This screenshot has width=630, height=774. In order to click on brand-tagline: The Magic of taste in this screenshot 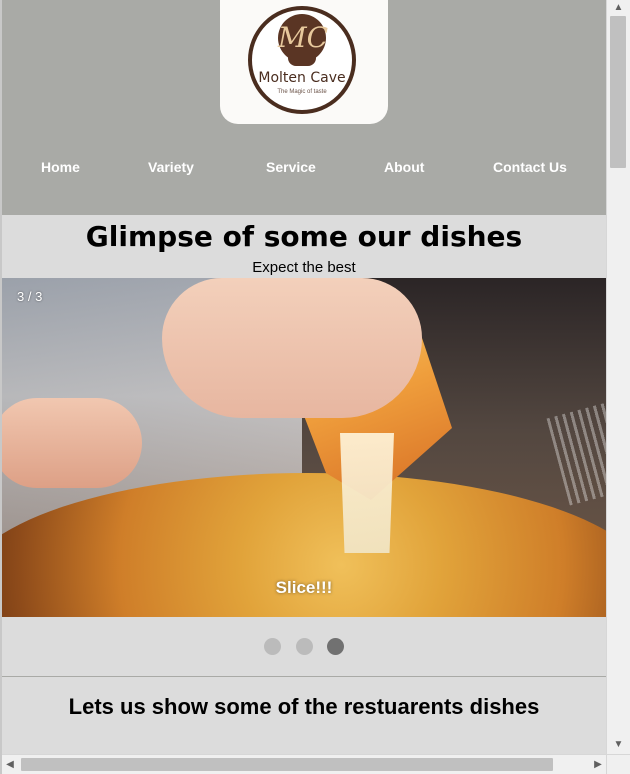, I will do `click(302, 92)`.